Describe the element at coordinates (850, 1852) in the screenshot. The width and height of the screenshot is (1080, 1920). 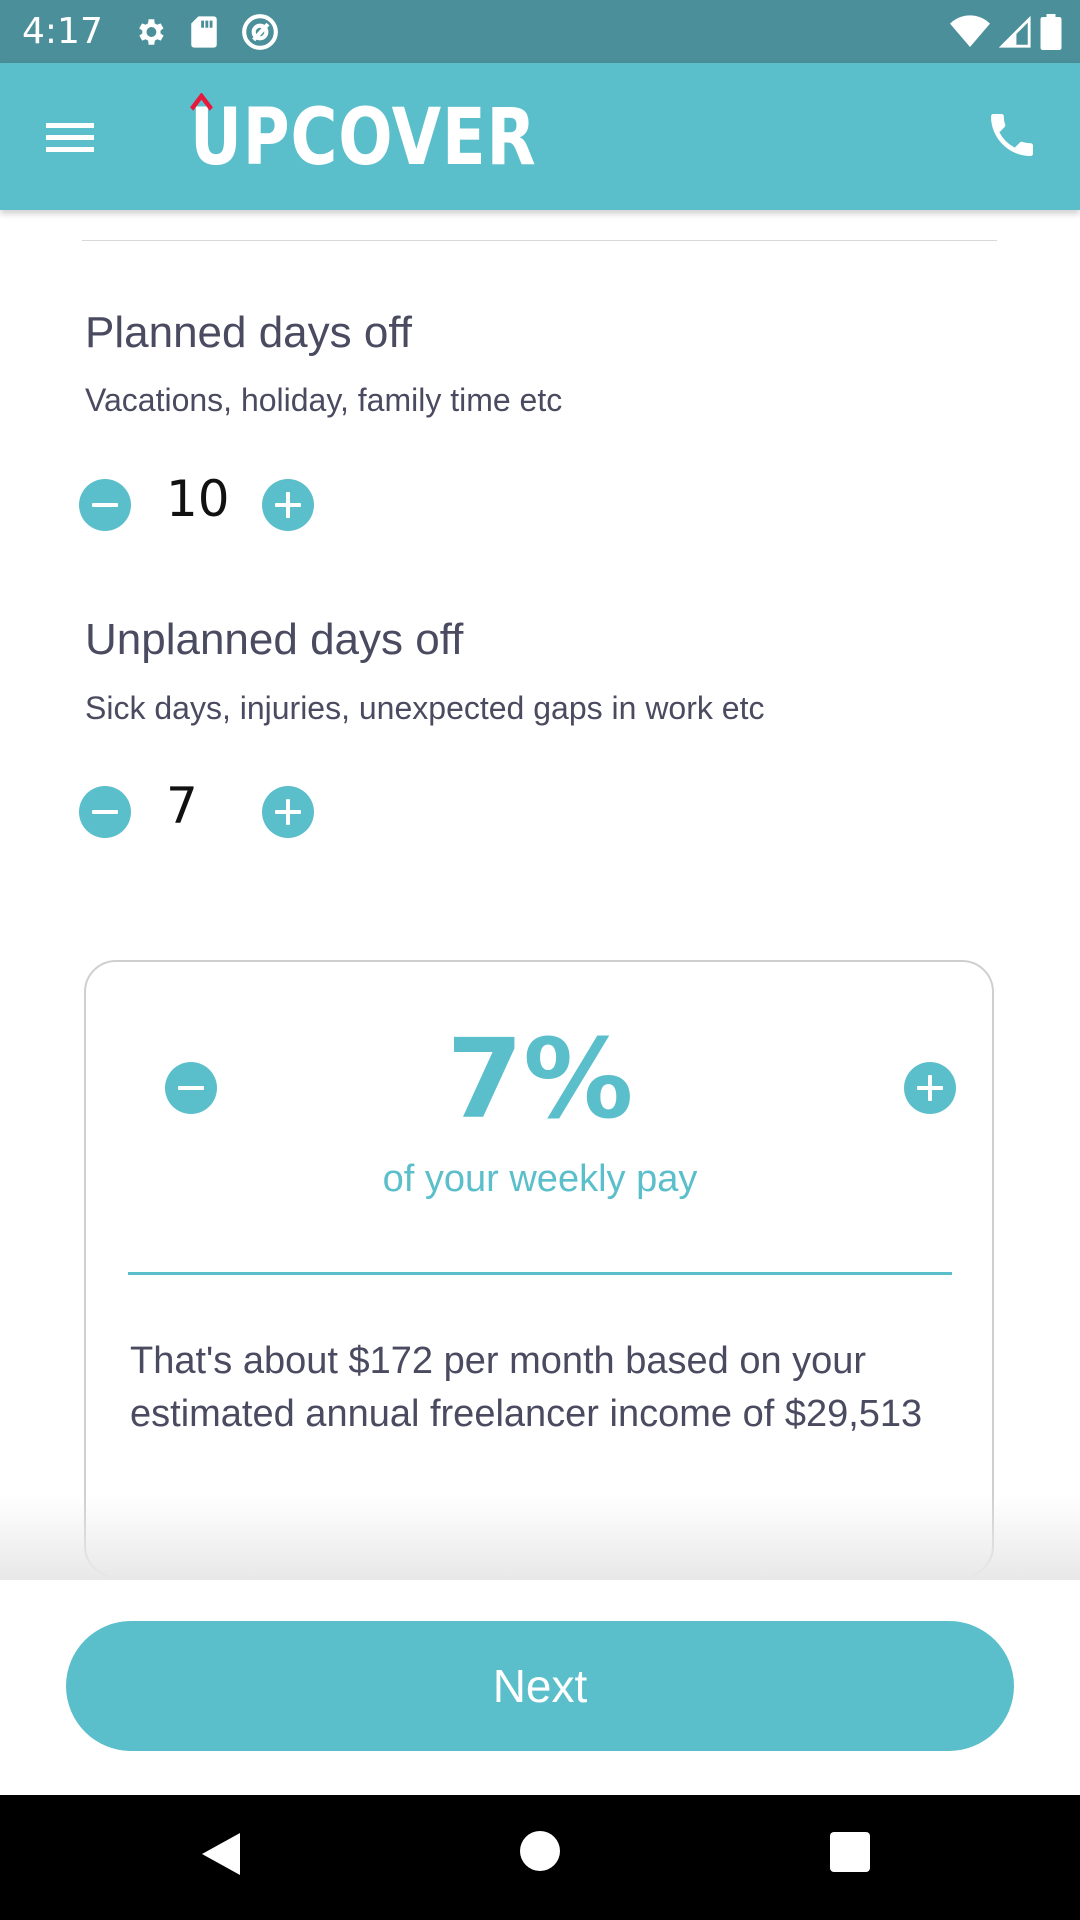
I see `recents-icon` at that location.